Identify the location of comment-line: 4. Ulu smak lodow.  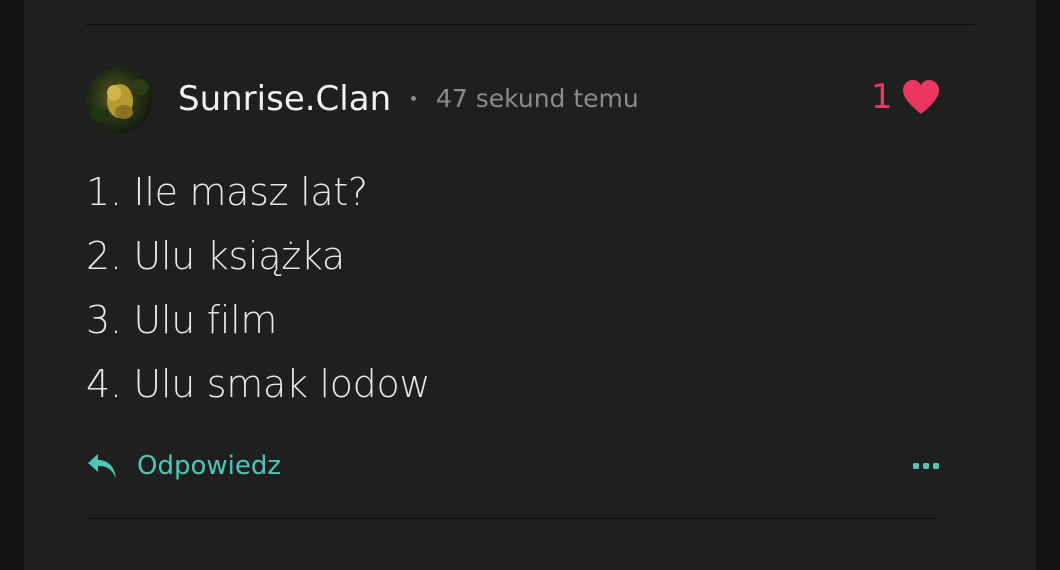
(258, 384).